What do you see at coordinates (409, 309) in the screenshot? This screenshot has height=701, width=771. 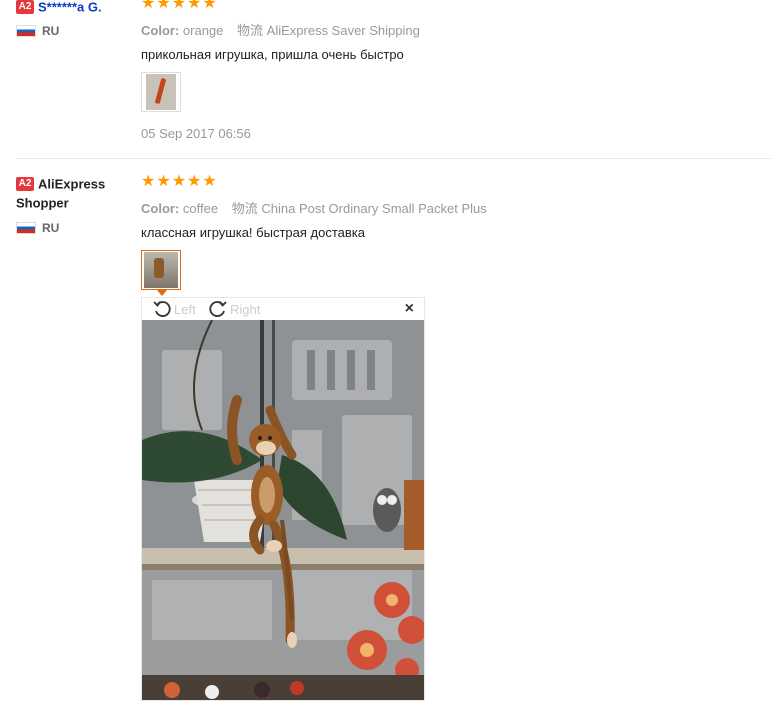 I see `close-icon: ×` at bounding box center [409, 309].